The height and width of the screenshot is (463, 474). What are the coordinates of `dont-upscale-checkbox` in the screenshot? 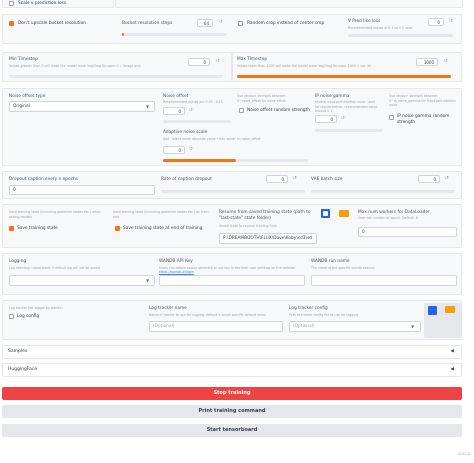 It's located at (11, 23).